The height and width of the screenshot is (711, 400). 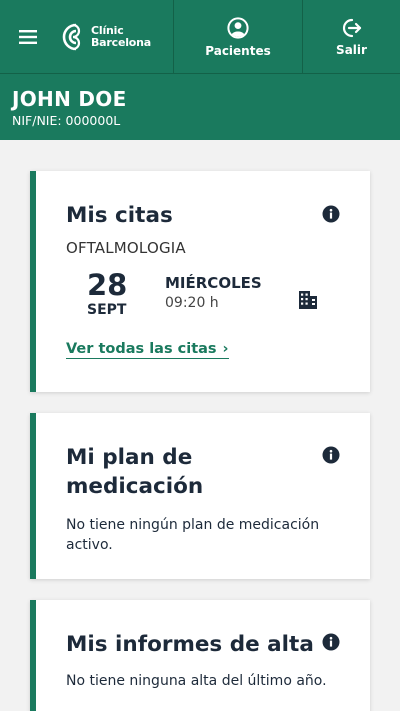 I want to click on appointment-item: 28 SEPT MIÉRCOLES 09:20 h, so click(x=202, y=303).